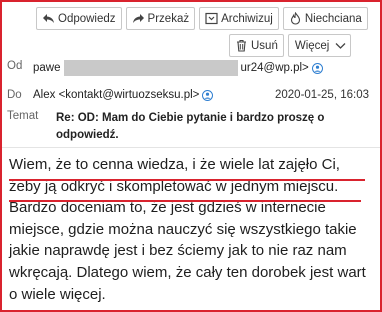 The image size is (382, 312). What do you see at coordinates (23, 116) in the screenshot?
I see `subject-label: Temat` at bounding box center [23, 116].